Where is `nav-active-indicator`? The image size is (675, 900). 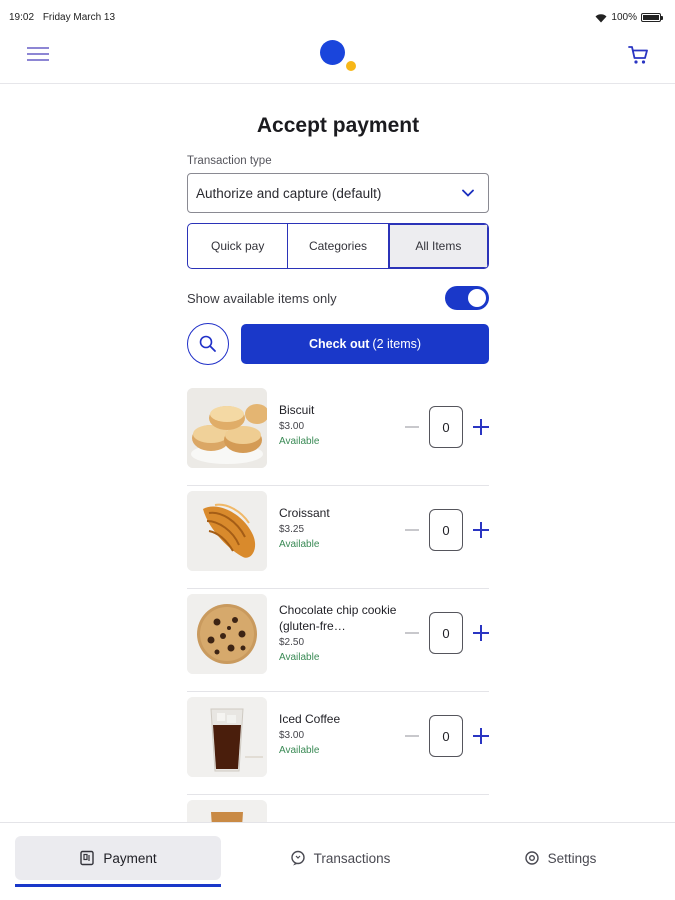
nav-active-indicator is located at coordinates (118, 885).